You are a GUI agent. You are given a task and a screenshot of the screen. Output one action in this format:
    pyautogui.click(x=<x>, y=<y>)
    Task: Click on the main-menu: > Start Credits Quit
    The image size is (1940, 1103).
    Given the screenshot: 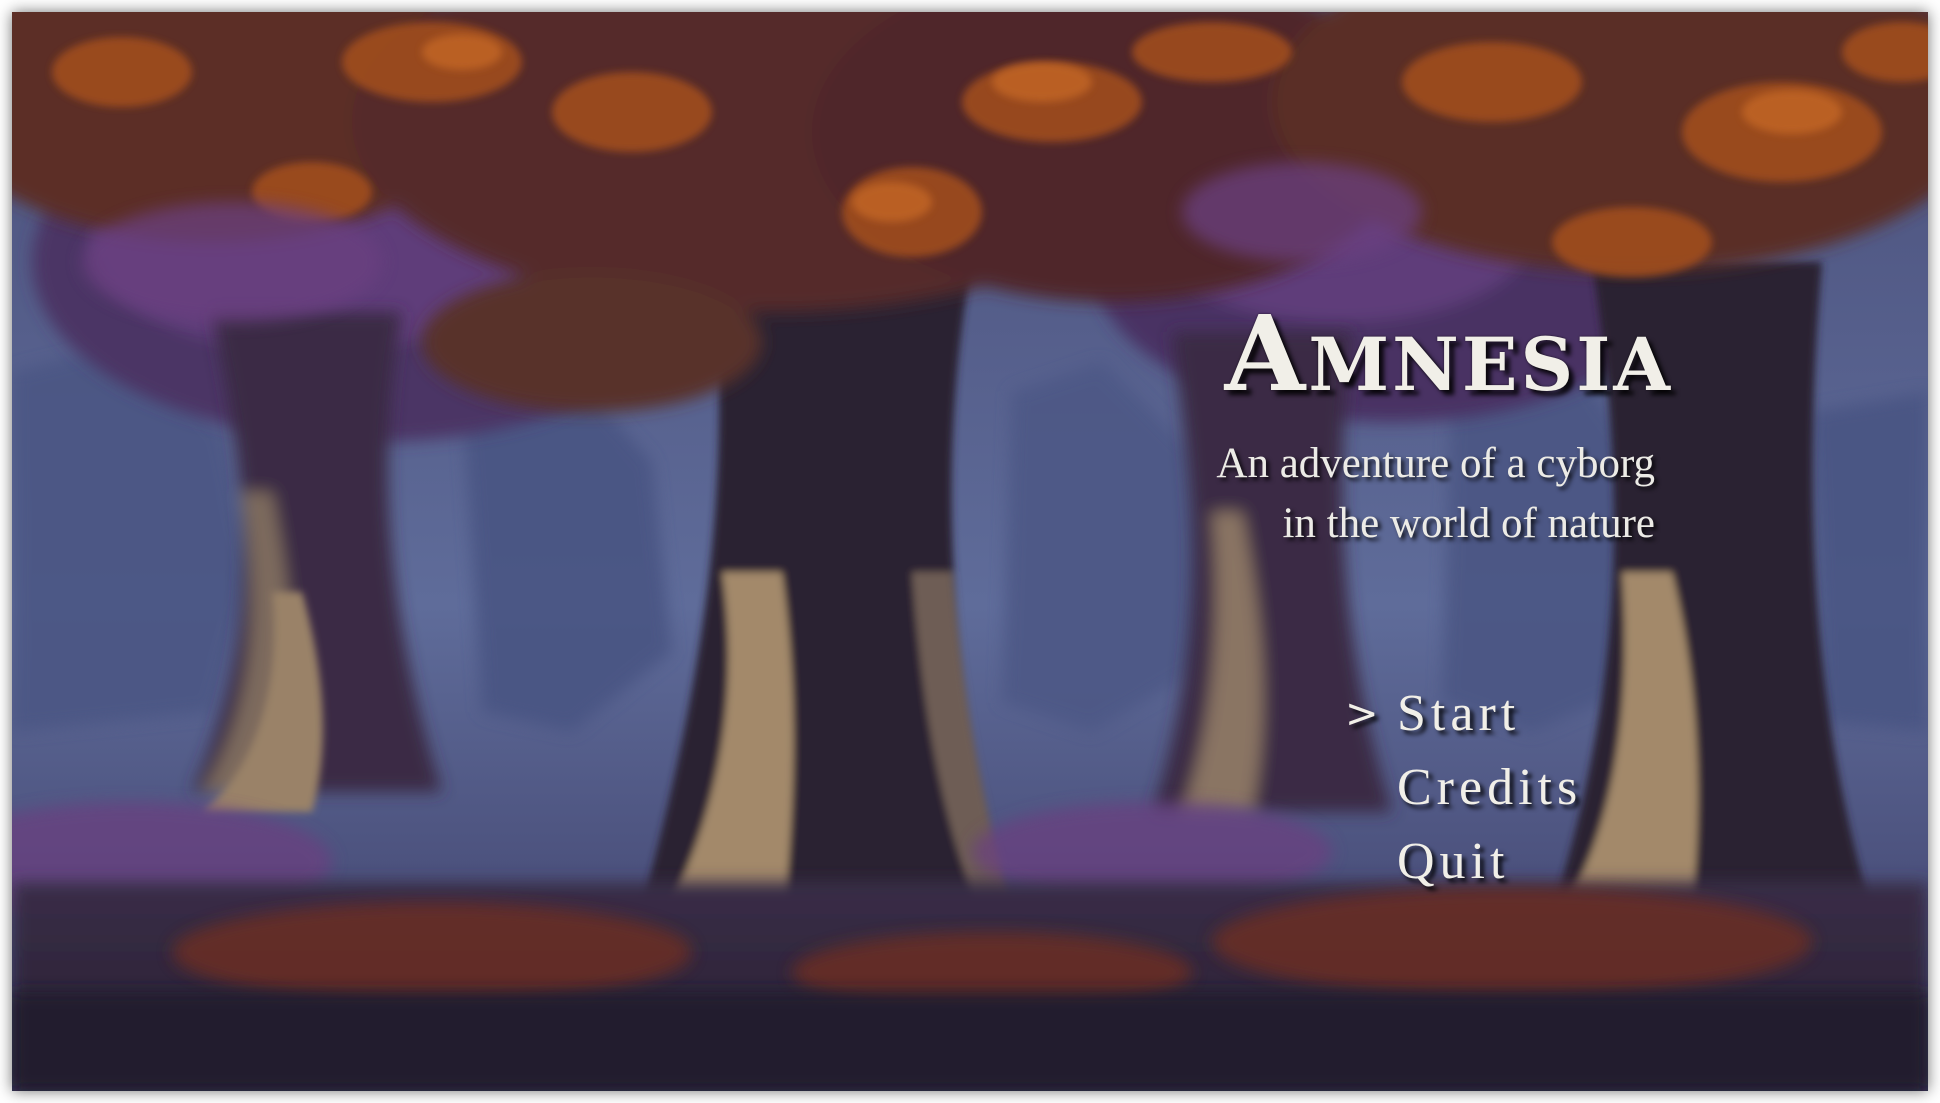 What is the action you would take?
    pyautogui.click(x=1463, y=788)
    